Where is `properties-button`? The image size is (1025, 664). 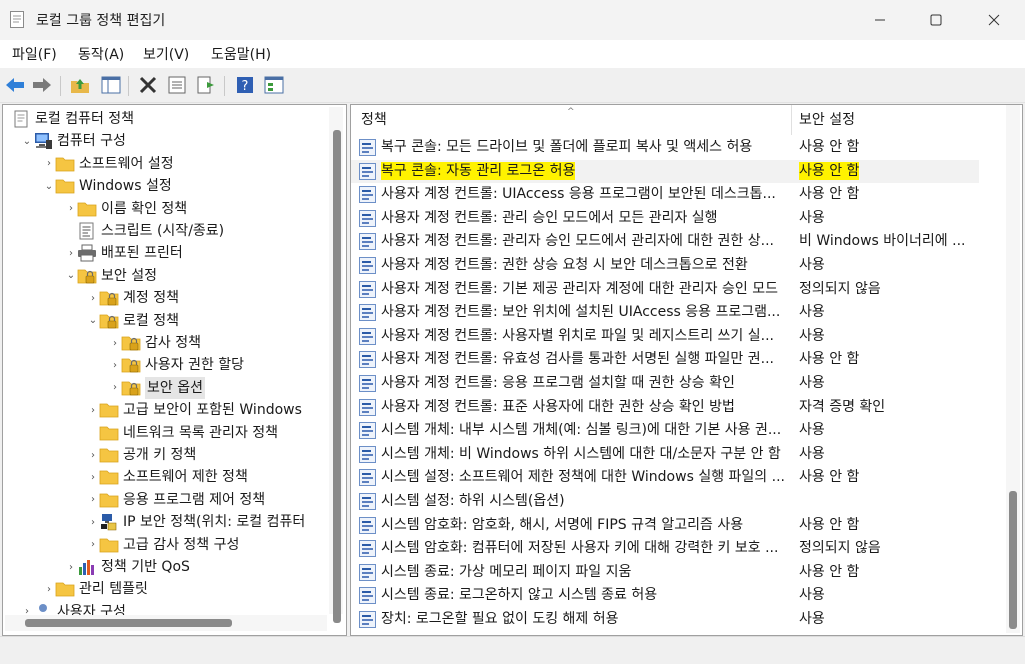 properties-button is located at coordinates (177, 85).